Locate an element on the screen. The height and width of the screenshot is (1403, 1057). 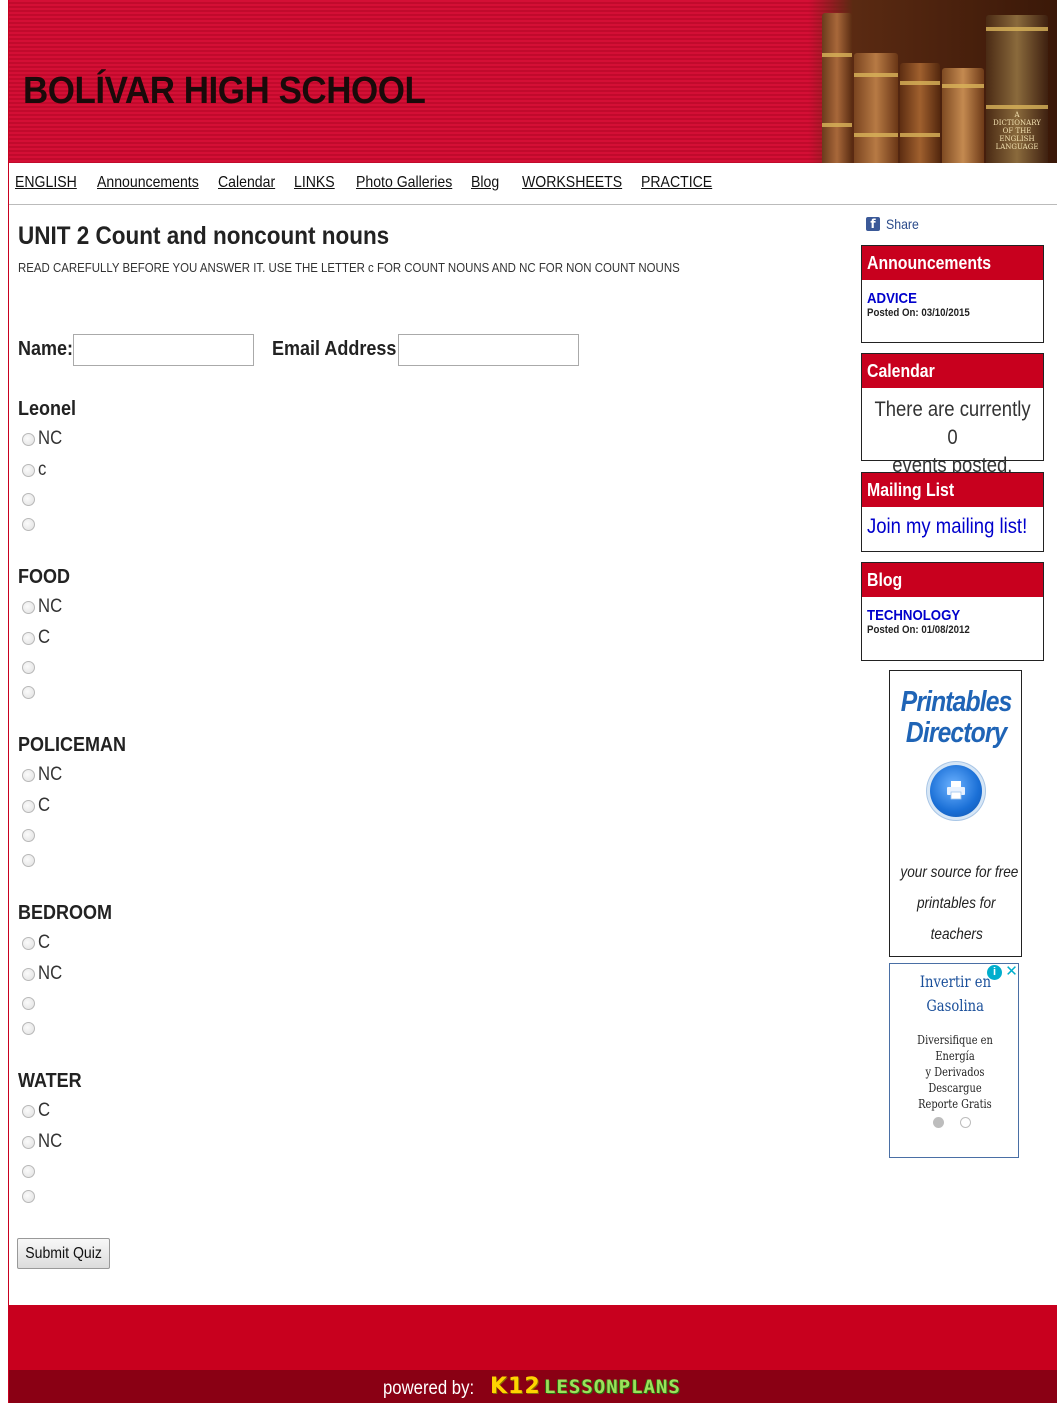
name-input is located at coordinates (163, 350).